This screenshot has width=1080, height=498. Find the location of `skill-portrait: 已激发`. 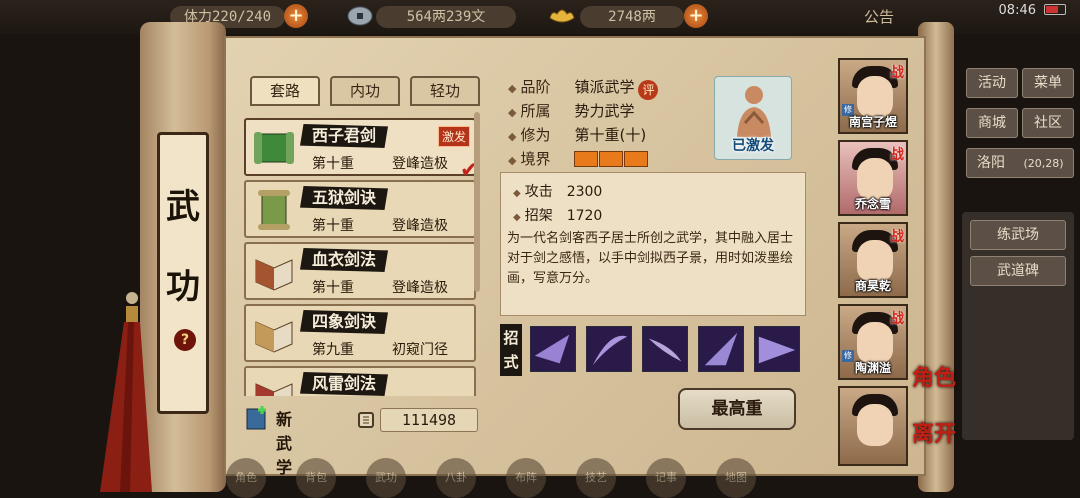

skill-portrait: 已激发 is located at coordinates (753, 118).